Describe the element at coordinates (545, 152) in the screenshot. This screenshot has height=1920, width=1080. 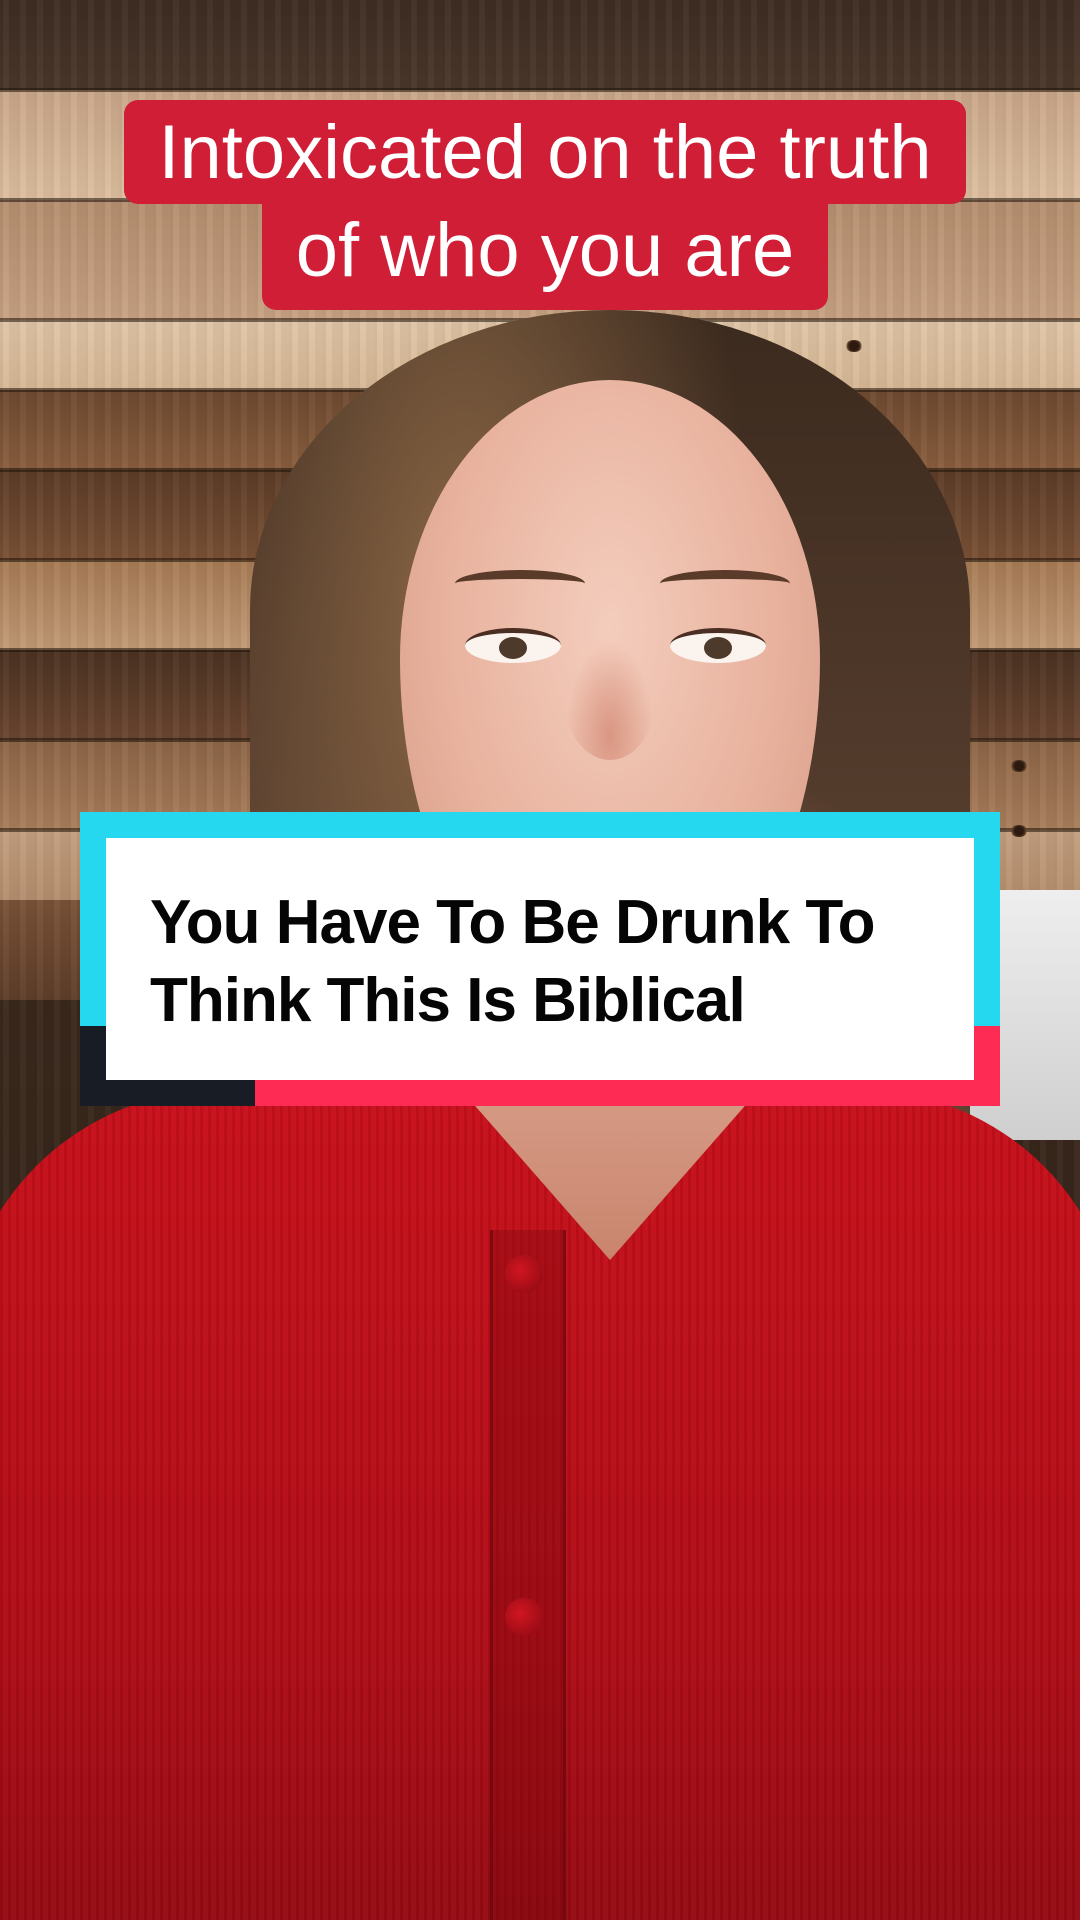
I see `top-caption-line-1: Intoxicated on the truth` at that location.